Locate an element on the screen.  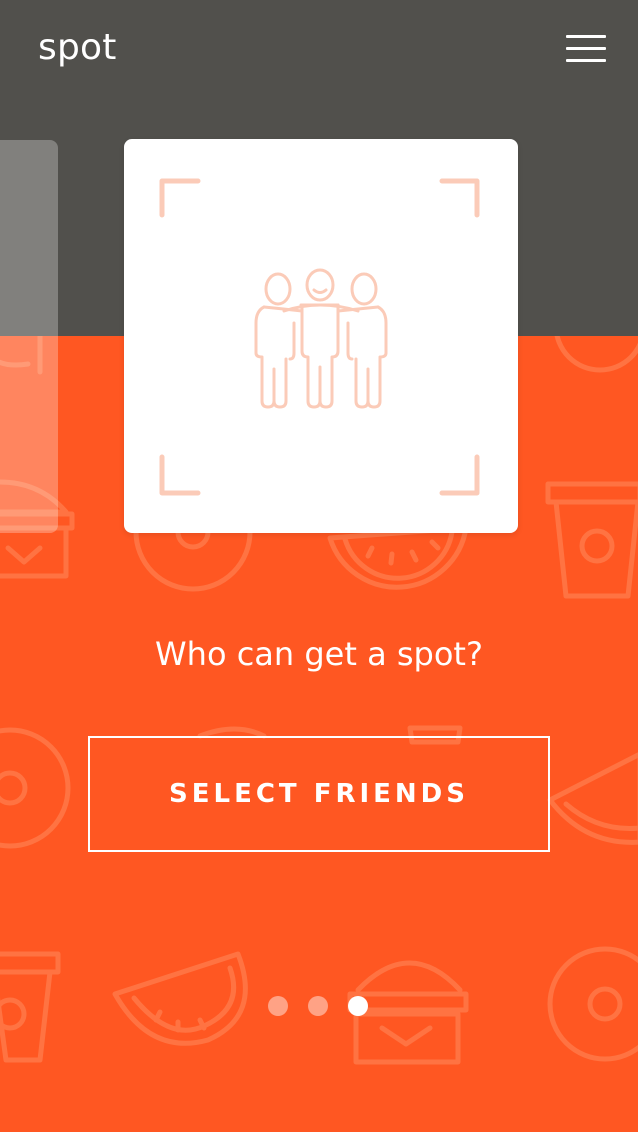
coffee-cup-icon is located at coordinates (591, 540).